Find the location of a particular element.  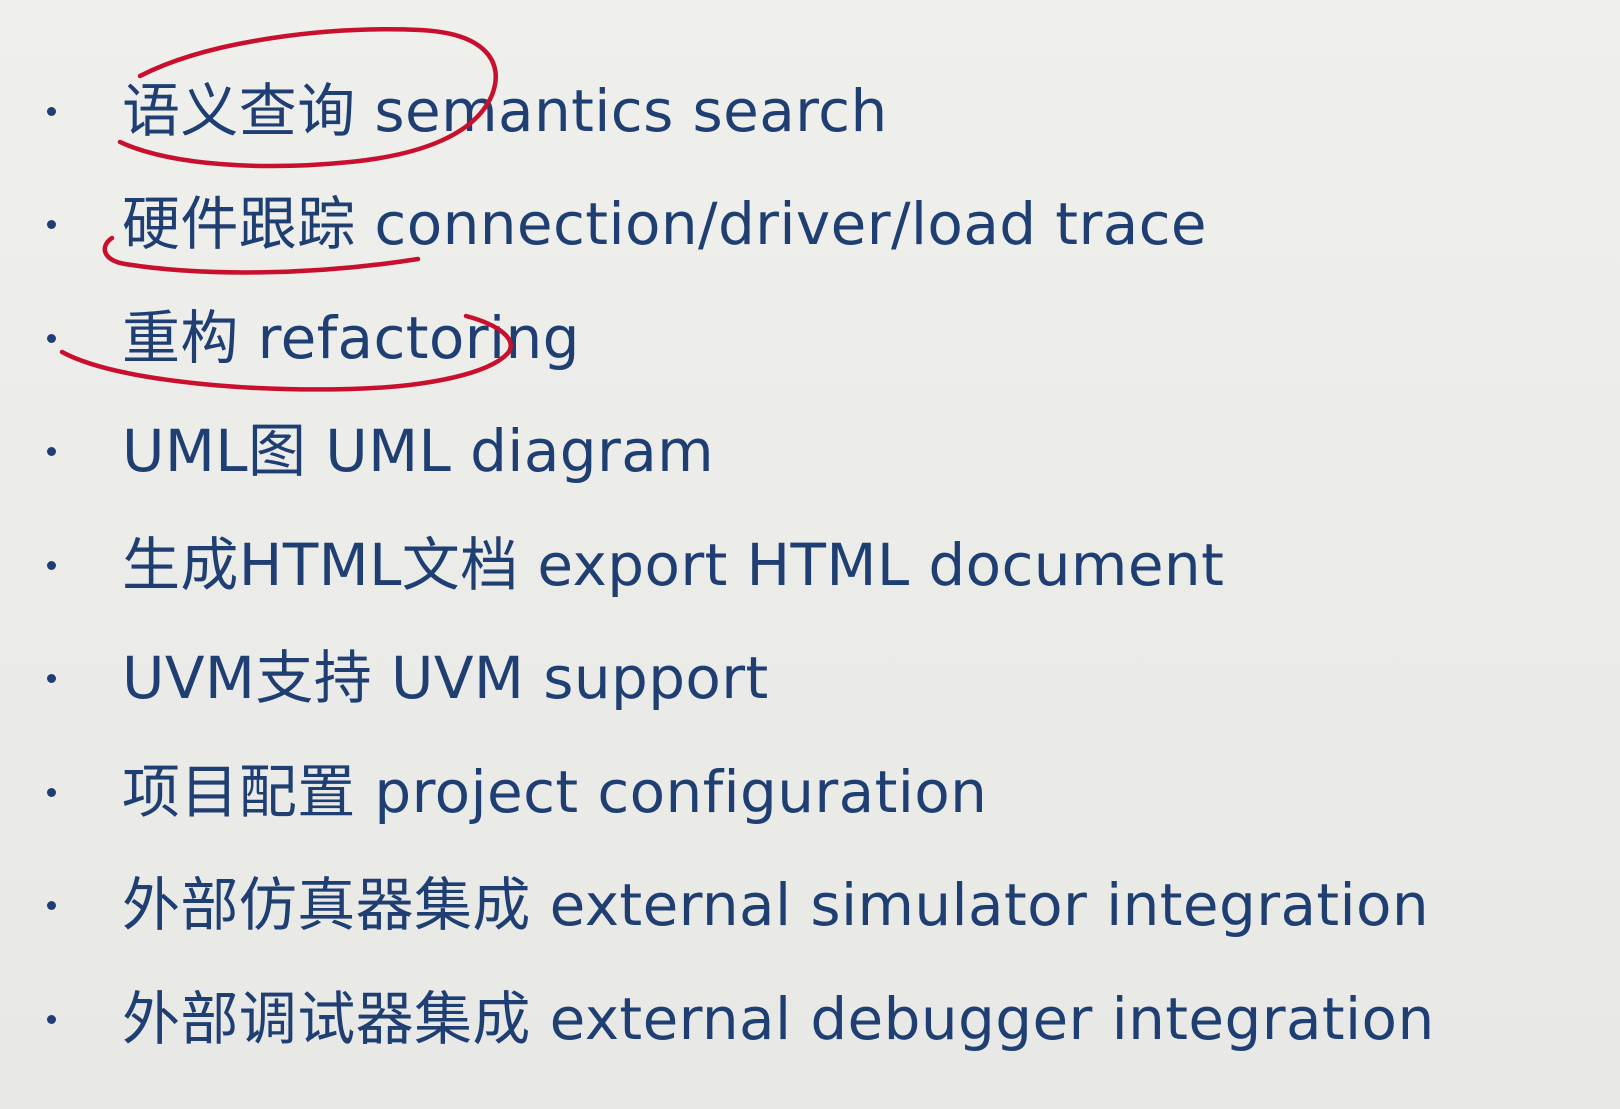

list-item-text: 外部调试器集成 external debugger integration is located at coordinates (778, 1018).